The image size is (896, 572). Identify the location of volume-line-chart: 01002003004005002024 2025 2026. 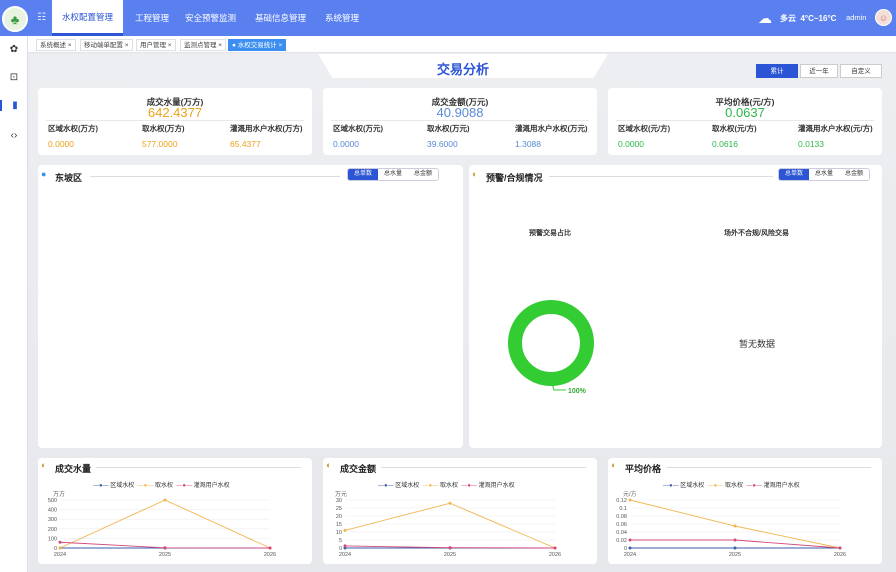
(162, 528).